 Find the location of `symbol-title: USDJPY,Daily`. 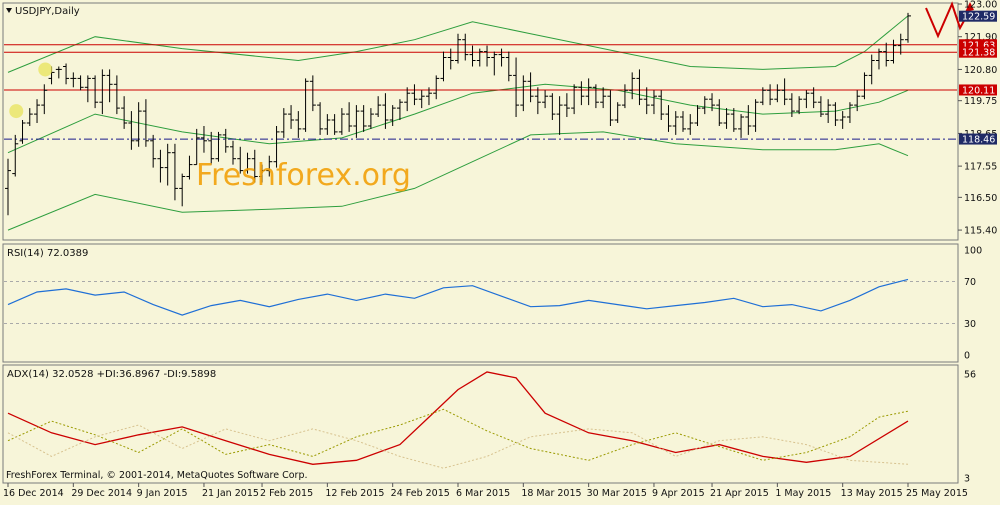

symbol-title: USDJPY,Daily is located at coordinates (47, 11).